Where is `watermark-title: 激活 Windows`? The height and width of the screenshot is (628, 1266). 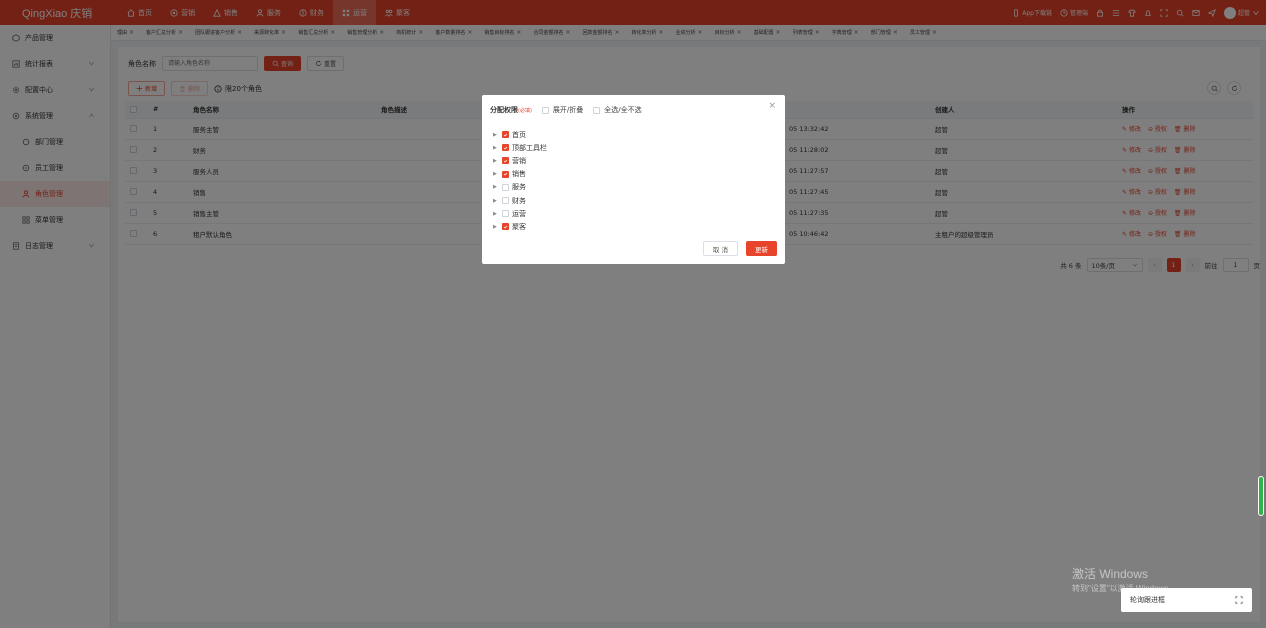 watermark-title: 激活 Windows is located at coordinates (1110, 574).